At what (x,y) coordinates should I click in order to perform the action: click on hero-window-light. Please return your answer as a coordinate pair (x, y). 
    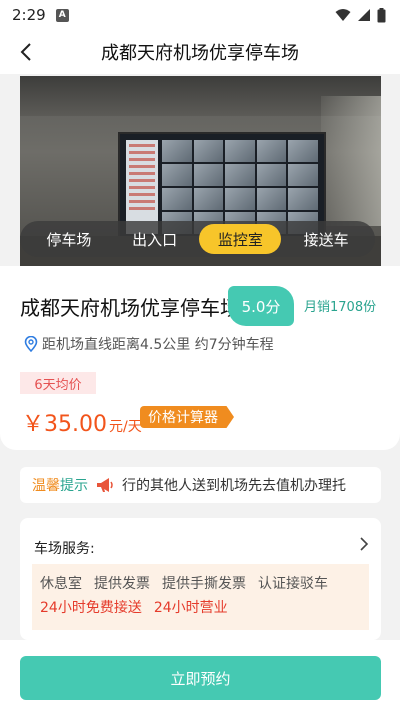
    Looking at the image, I should click on (351, 161).